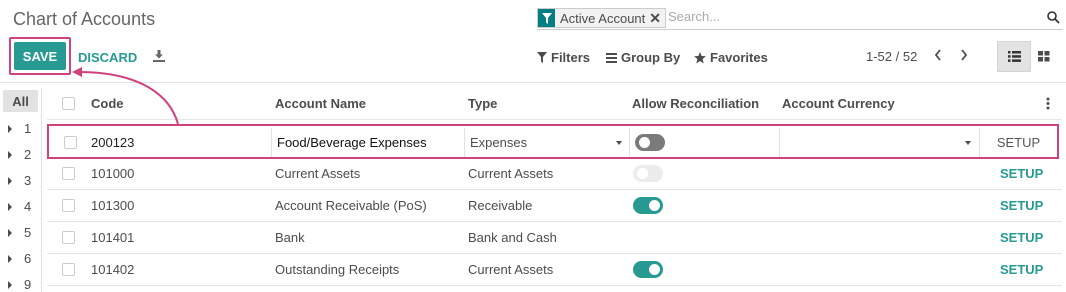  I want to click on cell-code: 101401, so click(113, 237).